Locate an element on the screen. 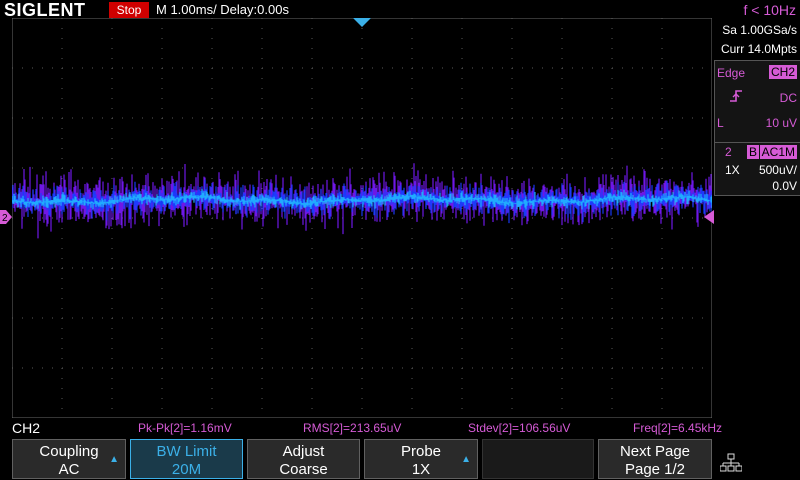 The width and height of the screenshot is (800, 480). siglent-logo: SIGLENT is located at coordinates (45, 10).